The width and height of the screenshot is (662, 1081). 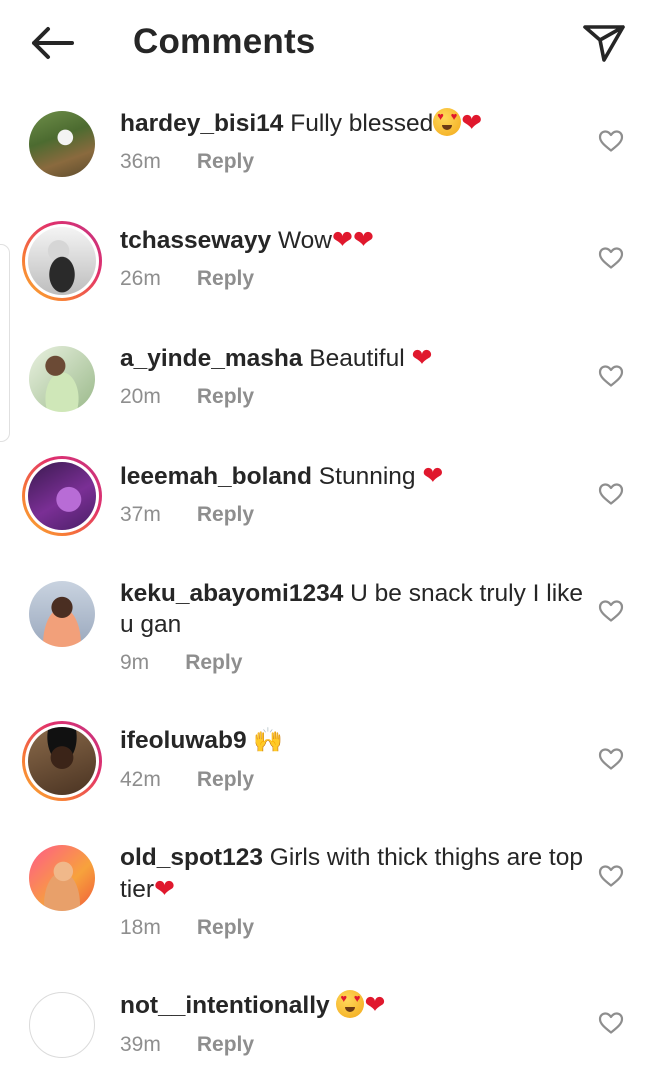 What do you see at coordinates (183, 740) in the screenshot?
I see `comment-username: ifeoluwab9` at bounding box center [183, 740].